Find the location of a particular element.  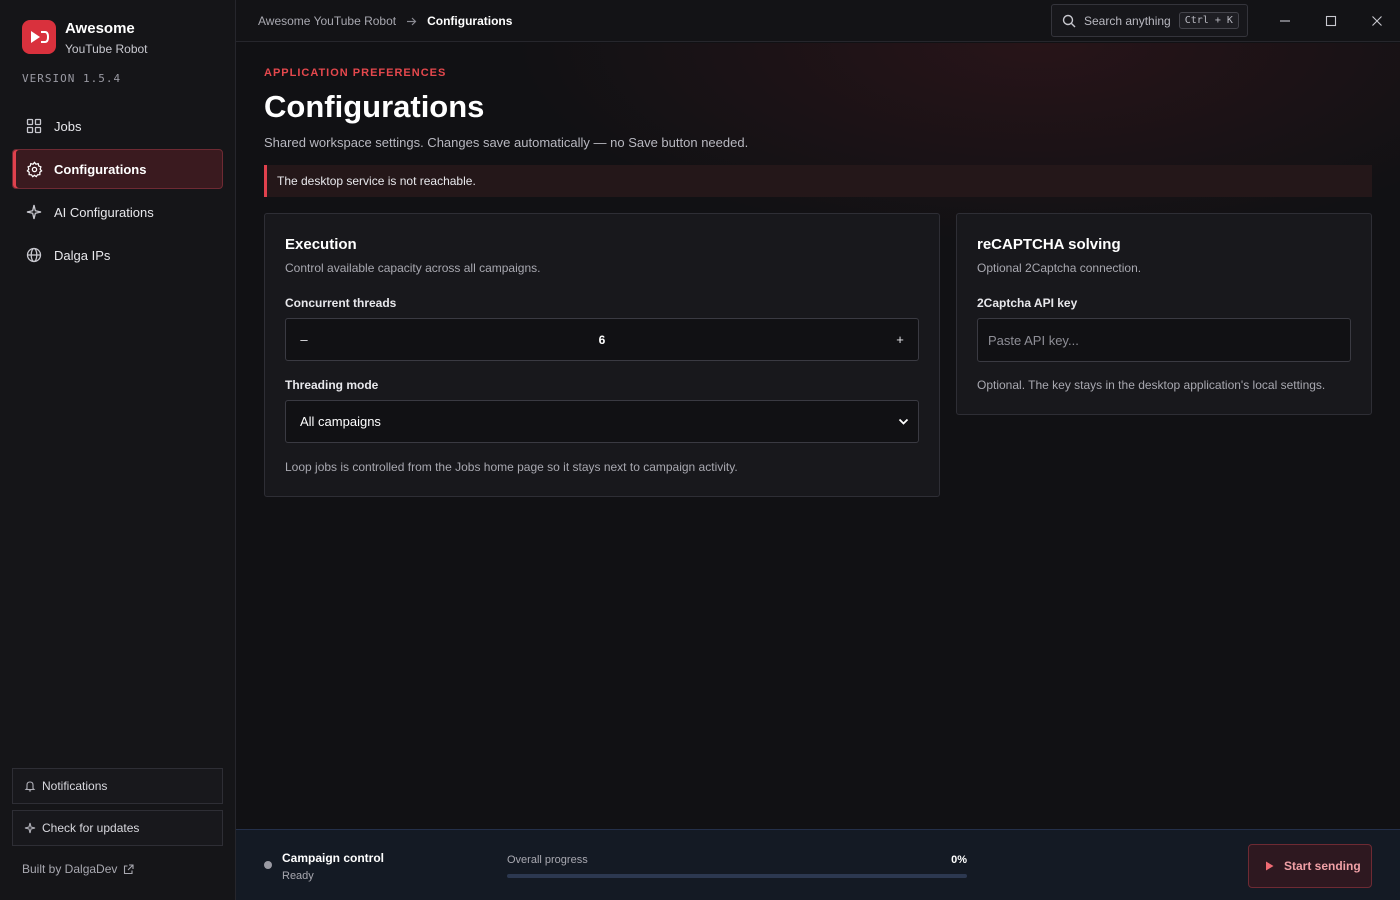

breadcrumb-root: Awesome YouTube Robot is located at coordinates (327, 21).